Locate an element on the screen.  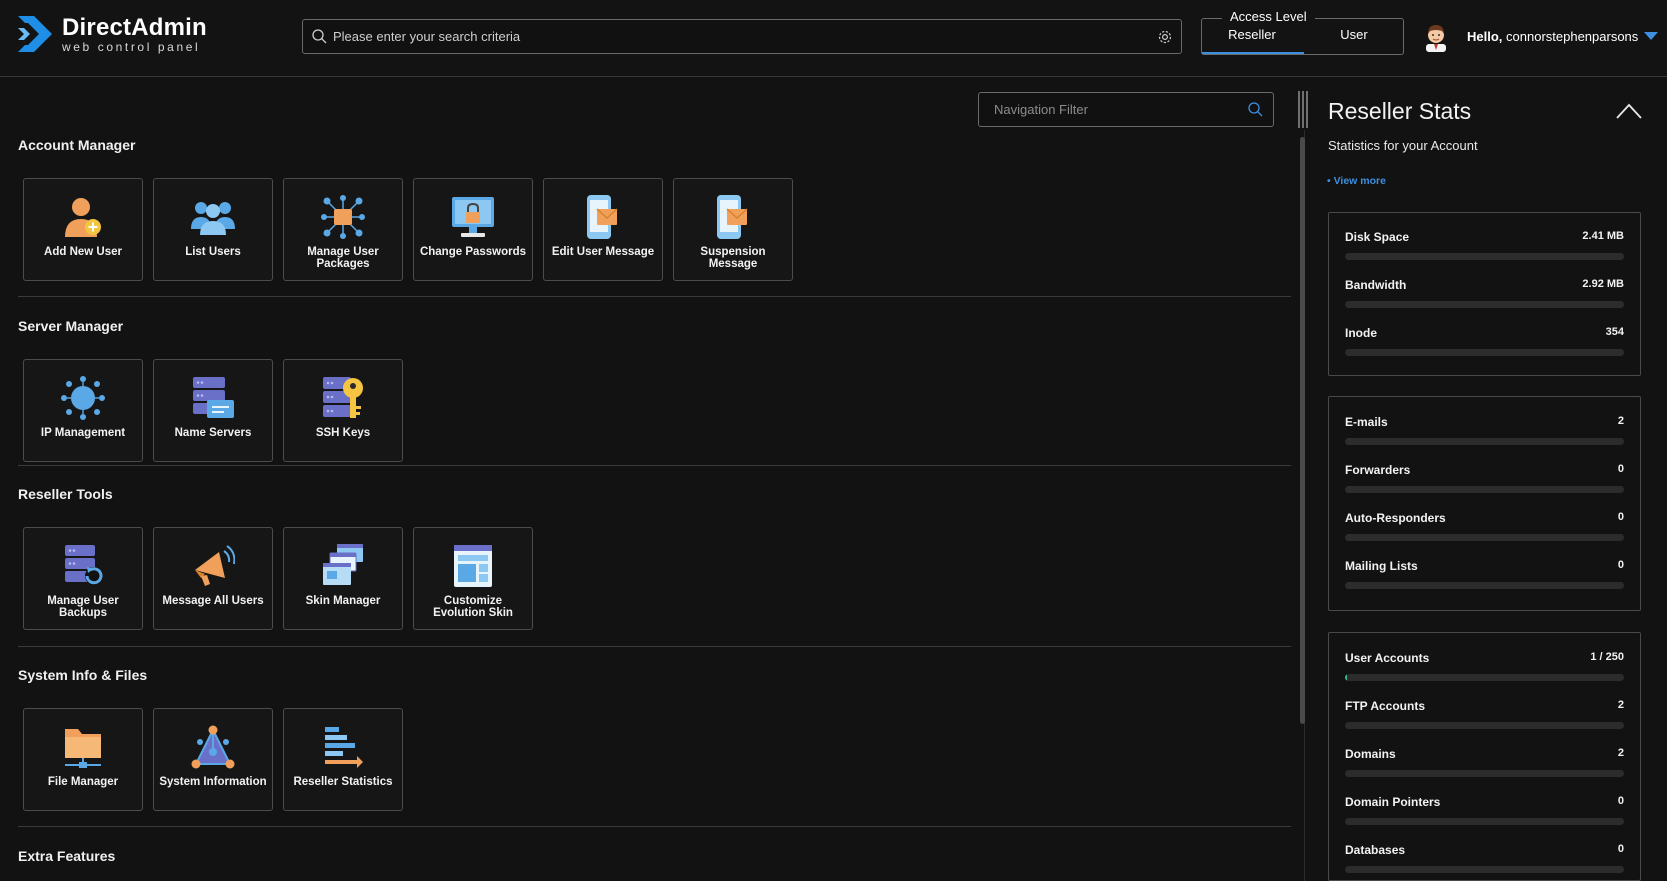
tile-label: Manage User Backups is located at coordinates (83, 607).